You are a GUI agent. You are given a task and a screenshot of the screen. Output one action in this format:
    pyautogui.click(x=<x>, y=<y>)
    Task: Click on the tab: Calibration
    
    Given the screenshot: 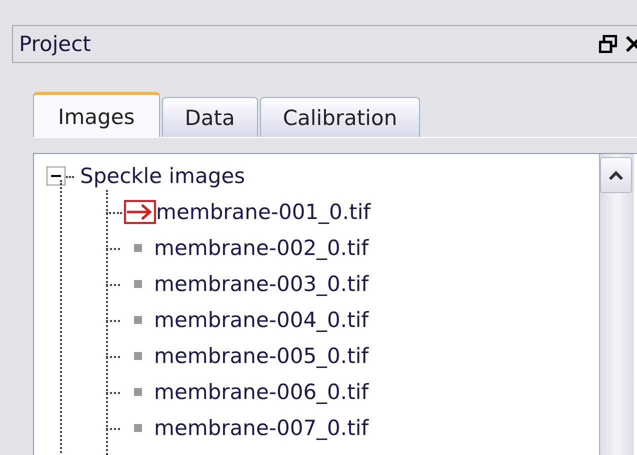 What is the action you would take?
    pyautogui.click(x=340, y=117)
    